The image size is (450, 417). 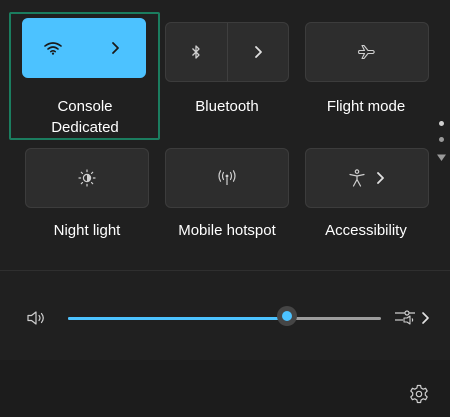 I want to click on separator, so click(x=225, y=270).